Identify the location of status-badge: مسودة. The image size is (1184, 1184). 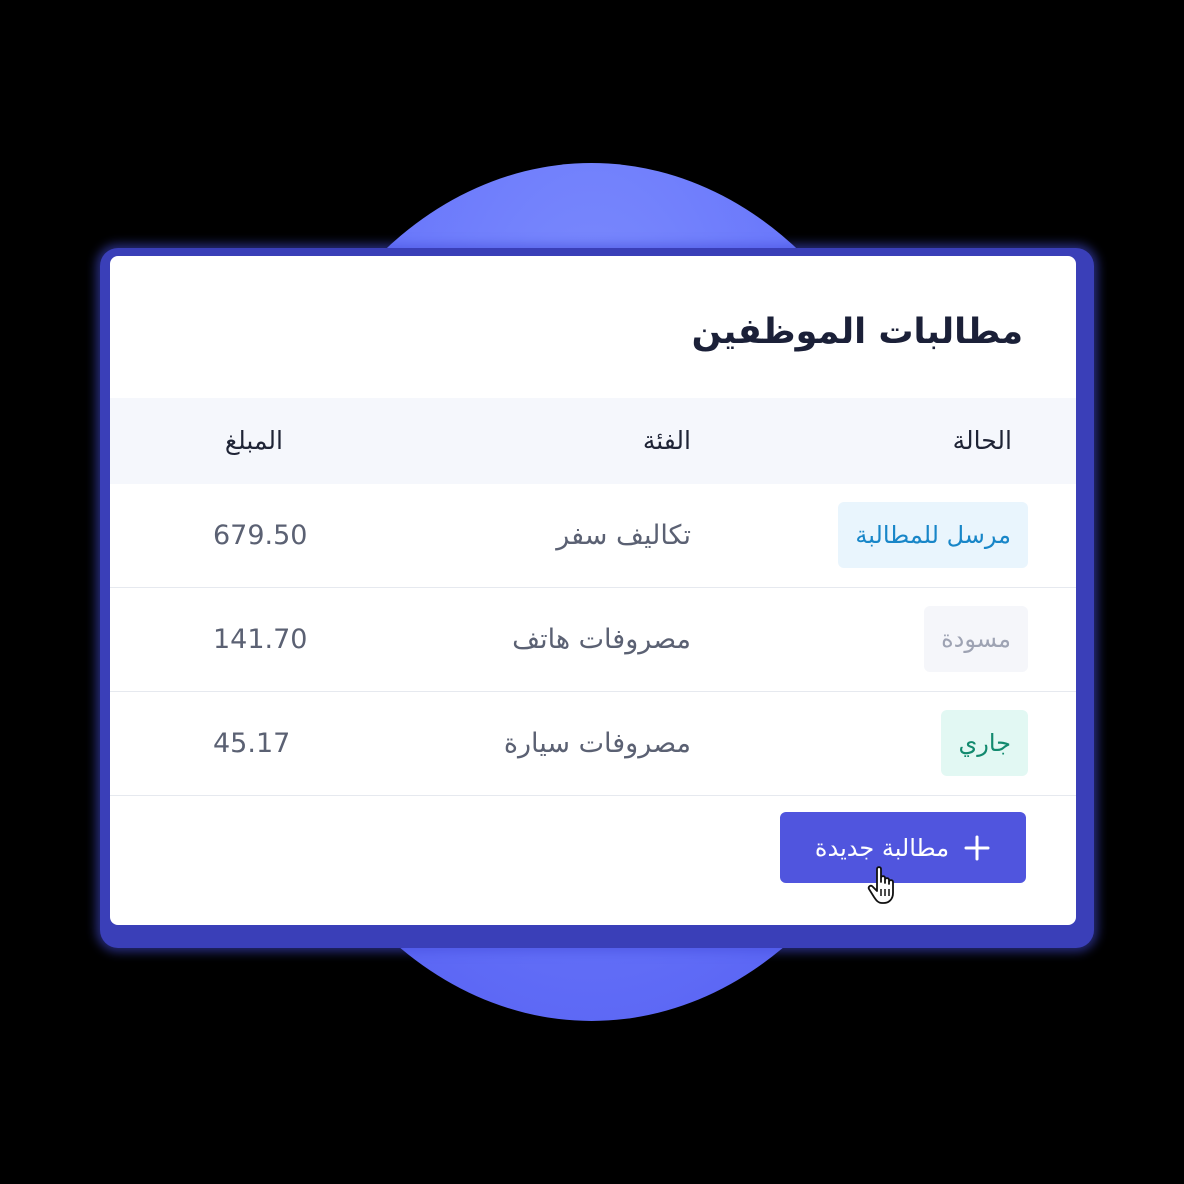
(976, 639).